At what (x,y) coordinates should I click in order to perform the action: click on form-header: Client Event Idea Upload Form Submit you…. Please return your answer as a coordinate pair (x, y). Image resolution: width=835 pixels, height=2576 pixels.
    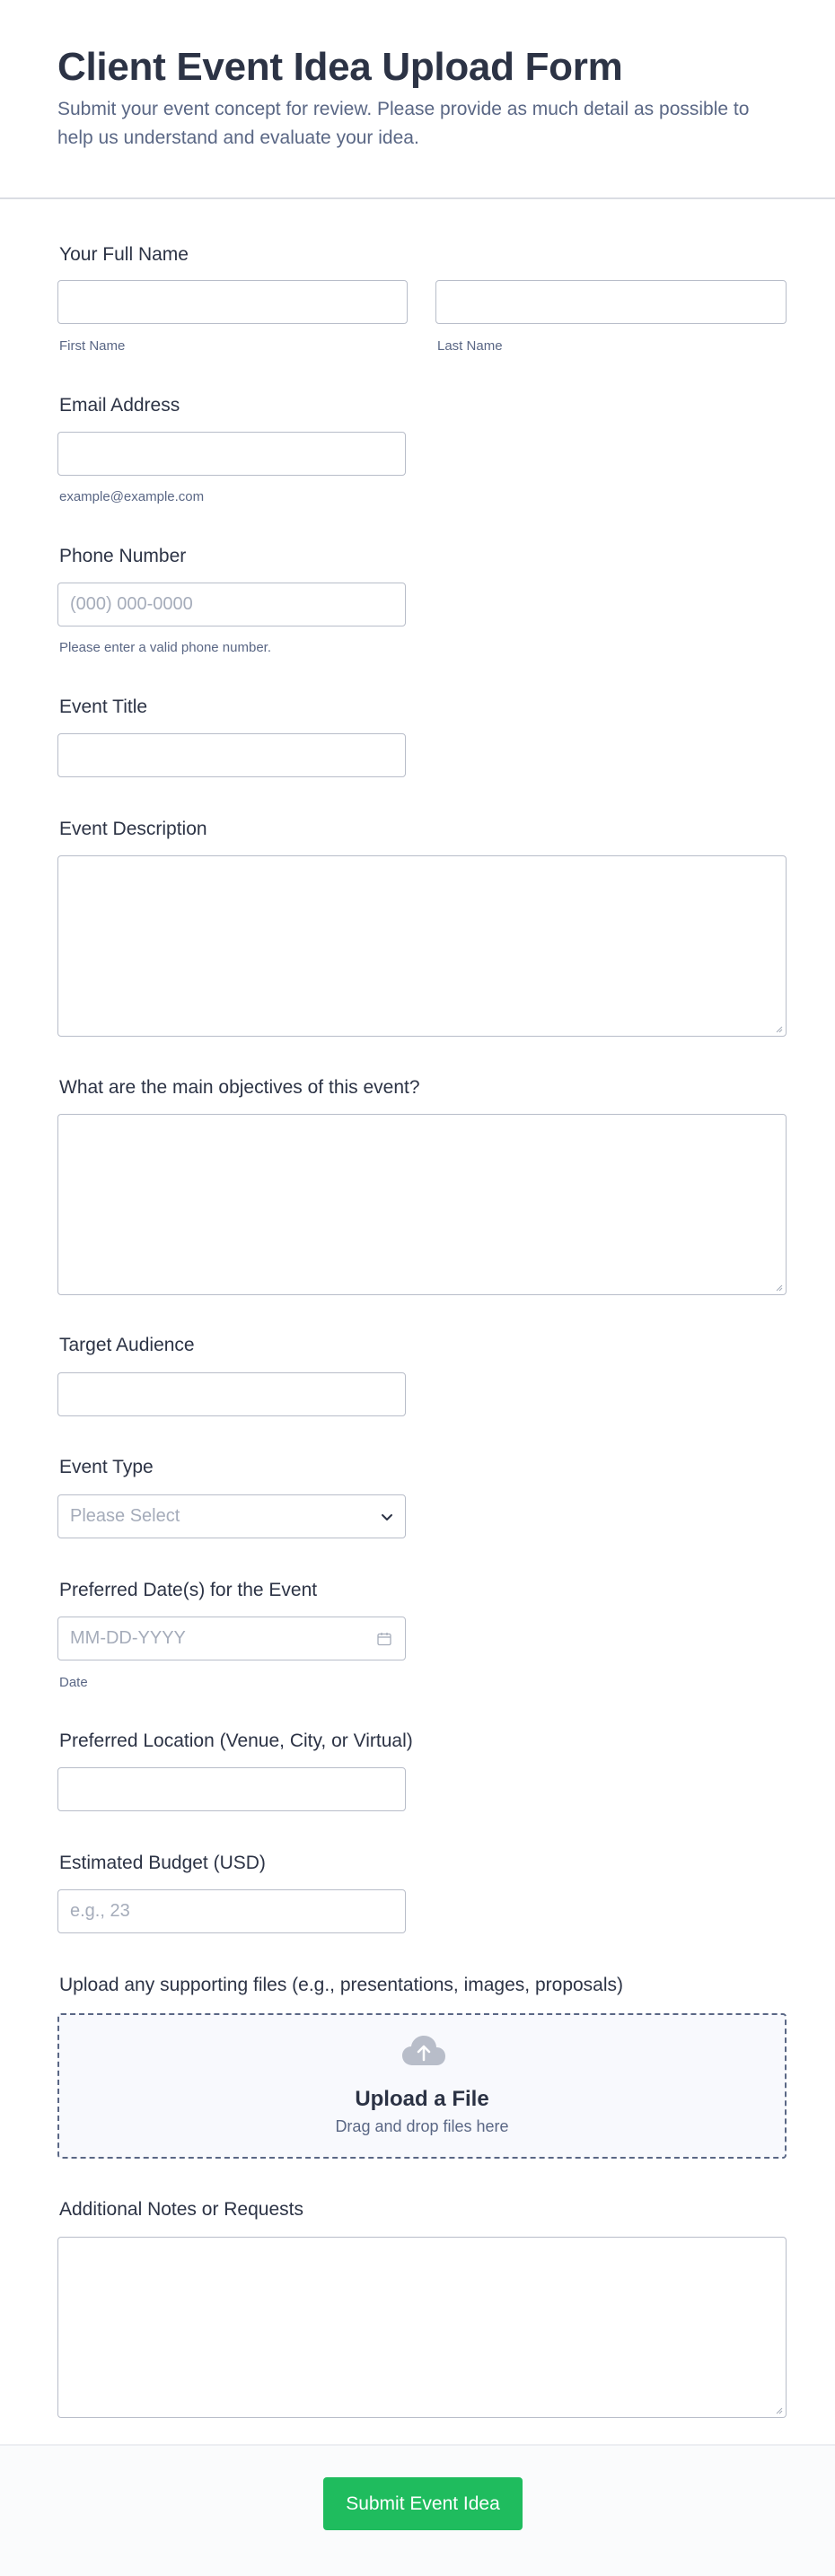
    Looking at the image, I should click on (417, 99).